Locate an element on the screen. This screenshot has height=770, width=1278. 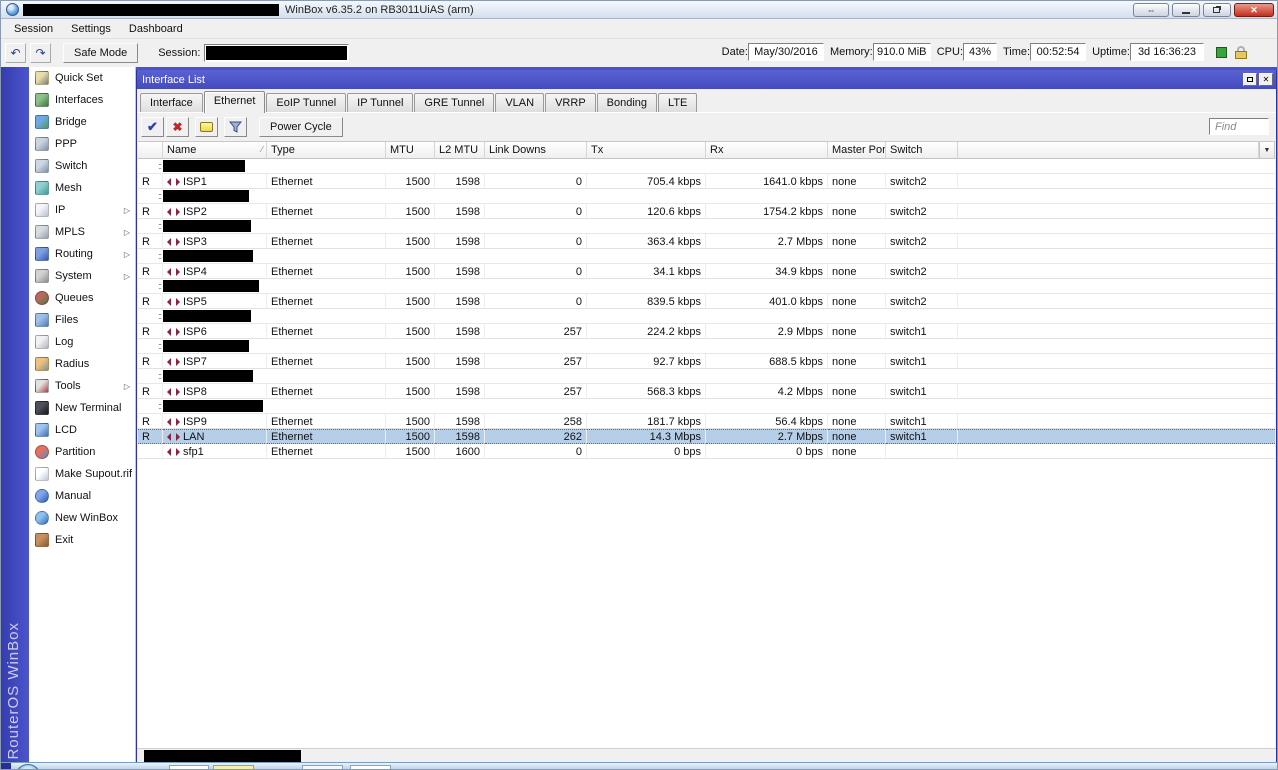
tab-vlan: VLAN is located at coordinates (520, 102).